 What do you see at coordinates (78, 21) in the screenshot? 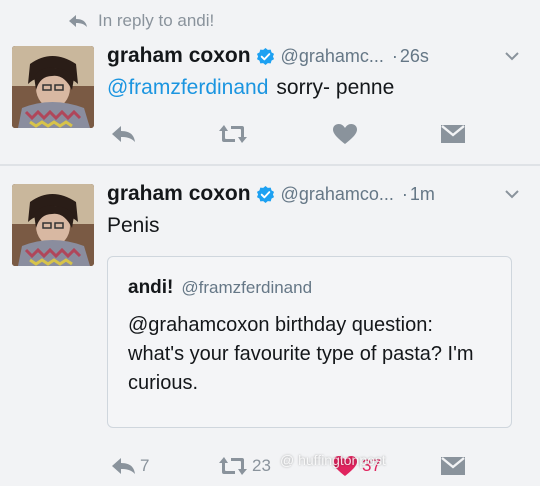
I see `reply-arrow-icon` at bounding box center [78, 21].